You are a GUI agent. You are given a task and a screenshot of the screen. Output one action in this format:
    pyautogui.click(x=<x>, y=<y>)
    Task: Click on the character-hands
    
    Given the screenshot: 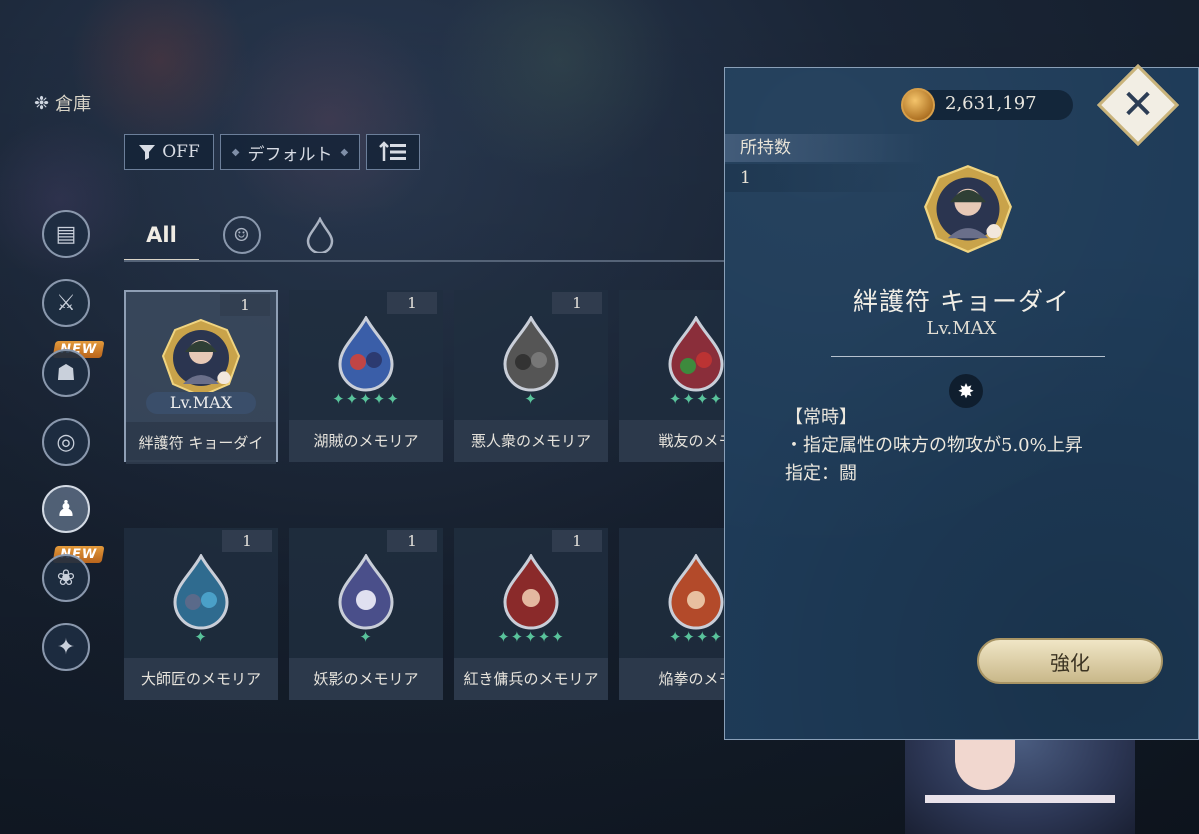 What is the action you would take?
    pyautogui.click(x=985, y=765)
    